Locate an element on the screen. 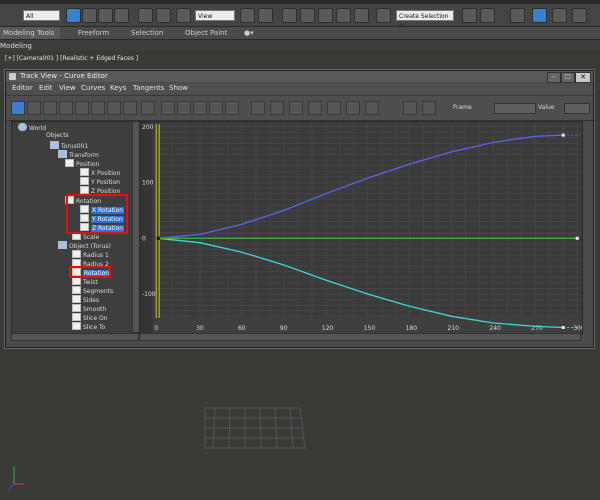  linear-tangent-icon is located at coordinates (353, 108).